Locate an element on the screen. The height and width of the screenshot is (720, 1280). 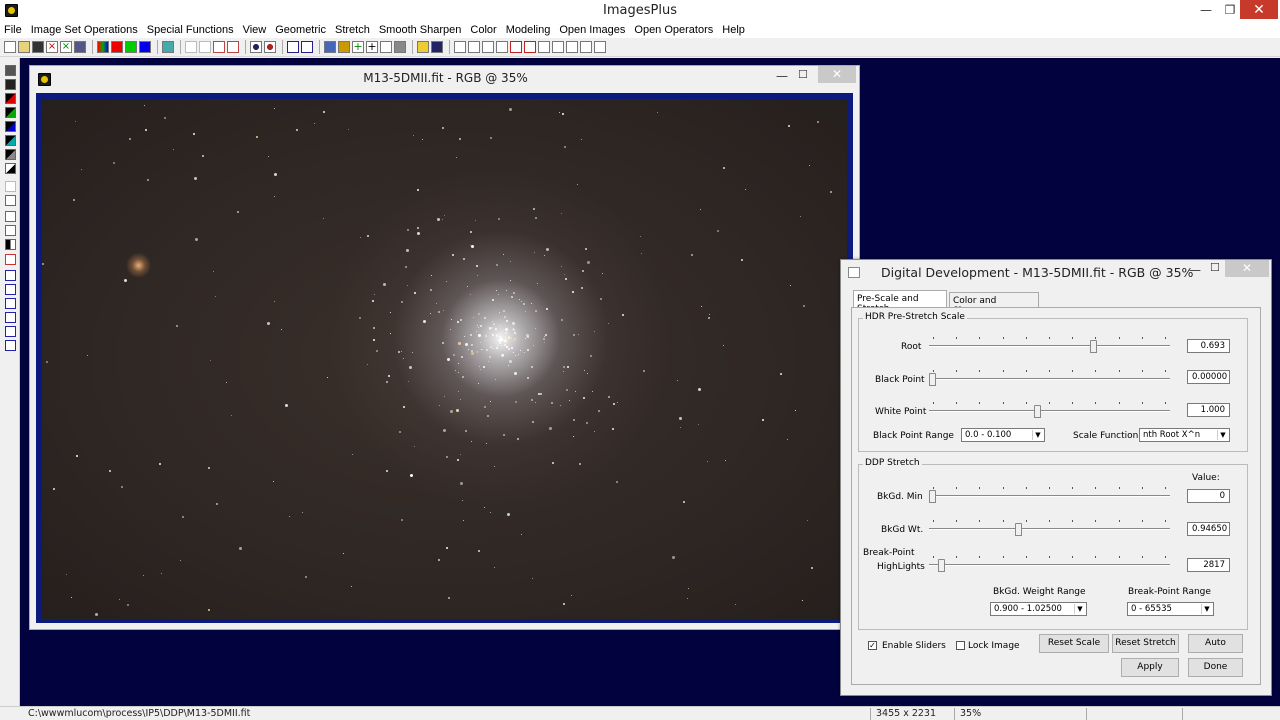
tool-region-icon is located at coordinates (10, 259).